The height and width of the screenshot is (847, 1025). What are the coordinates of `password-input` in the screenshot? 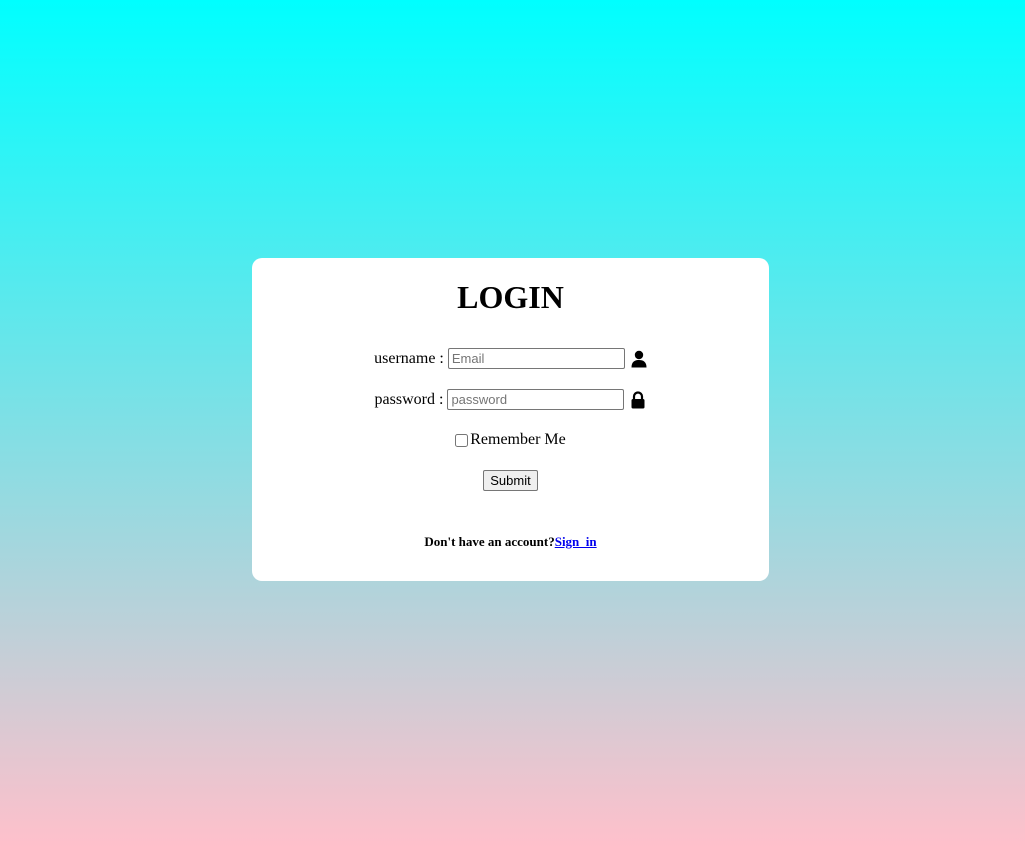 It's located at (536, 399).